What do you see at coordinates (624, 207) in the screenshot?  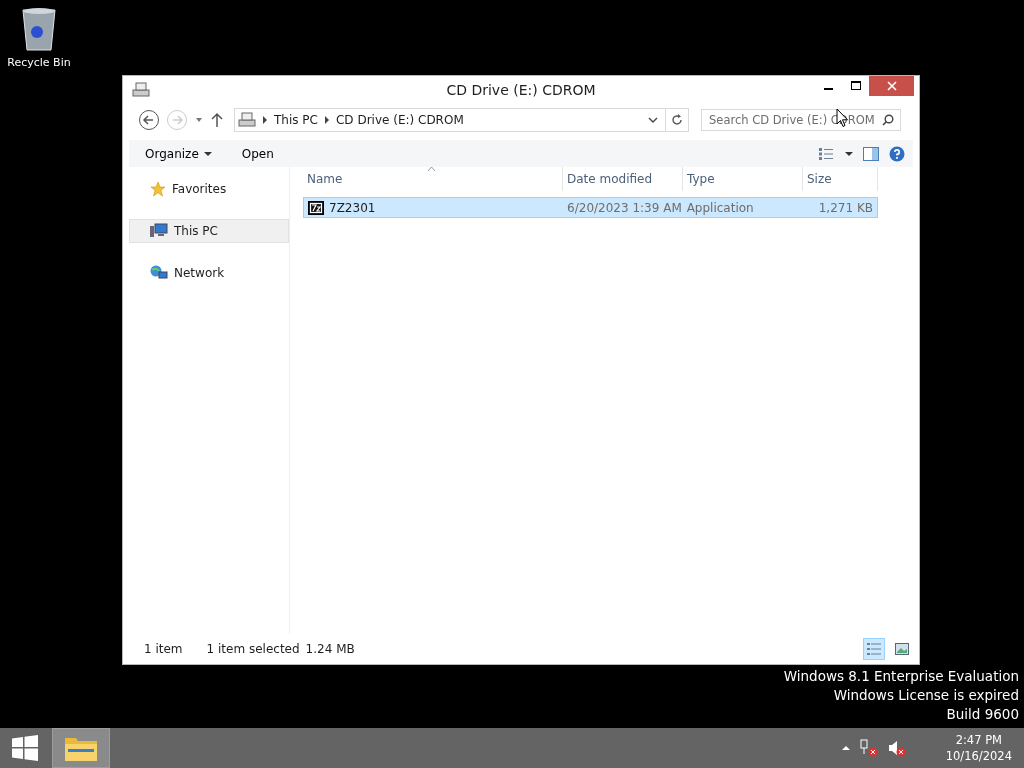 I see `date-cell-text: 6/20/2023 1:39 AM` at bounding box center [624, 207].